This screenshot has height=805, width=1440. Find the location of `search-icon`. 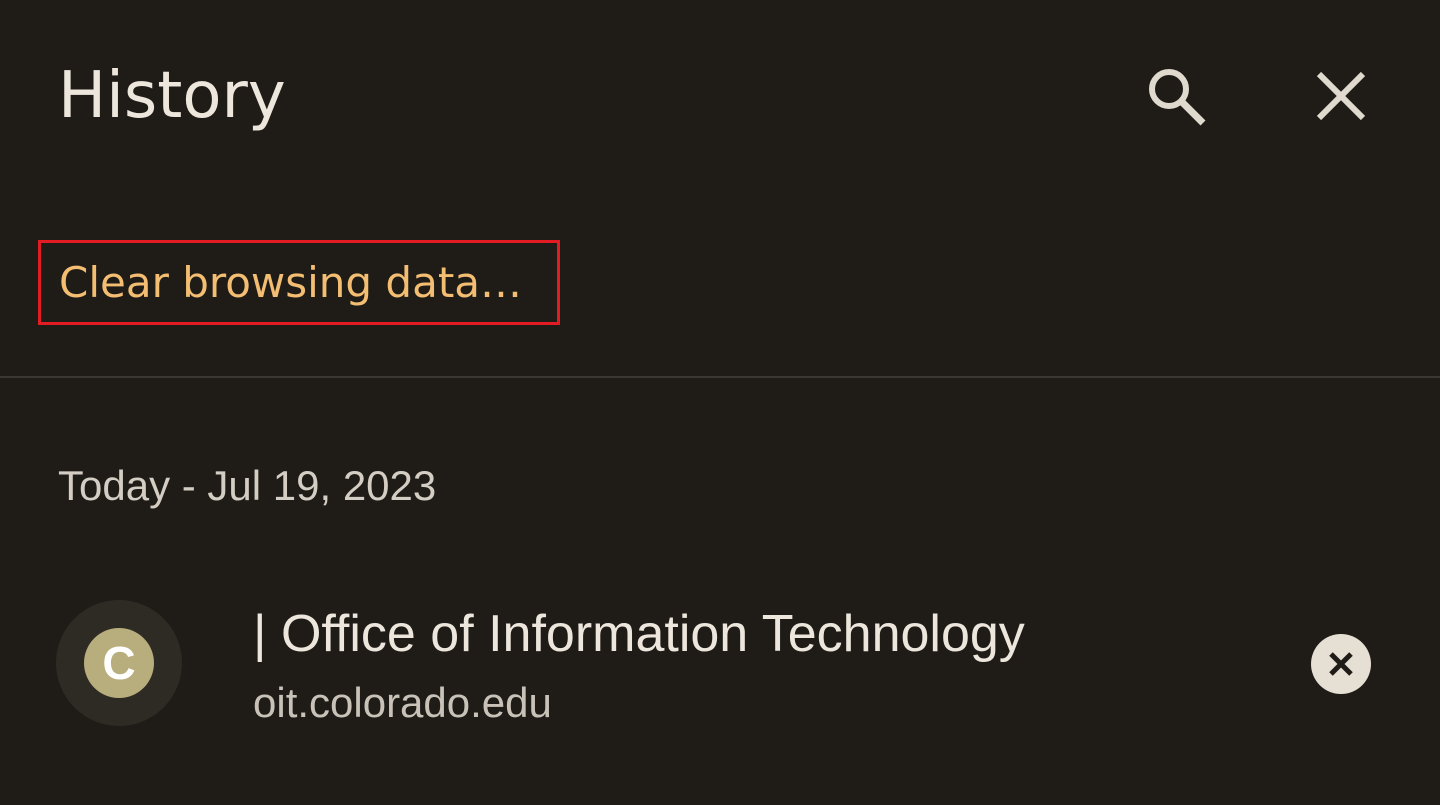

search-icon is located at coordinates (1177, 97).